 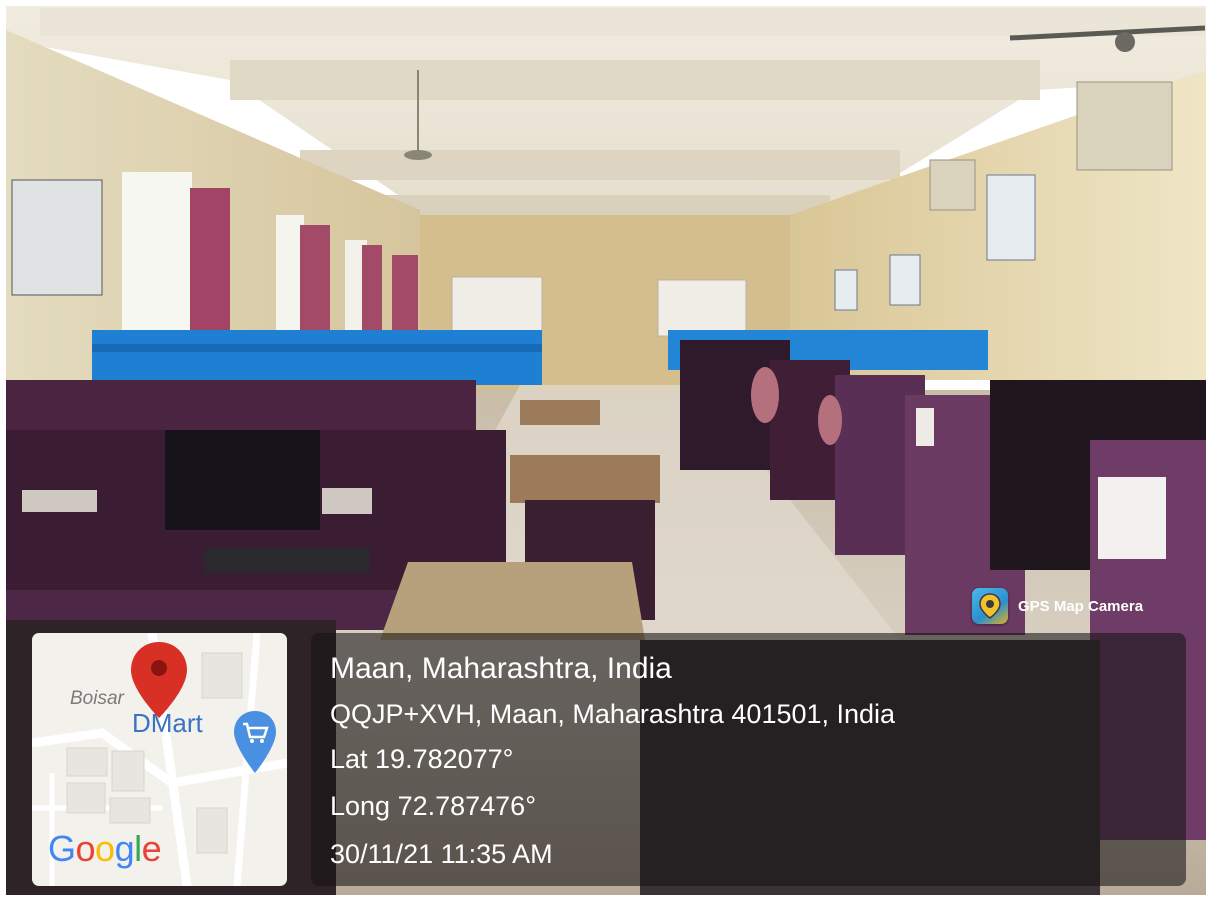 I want to click on location-pin-icon, so click(x=159, y=680).